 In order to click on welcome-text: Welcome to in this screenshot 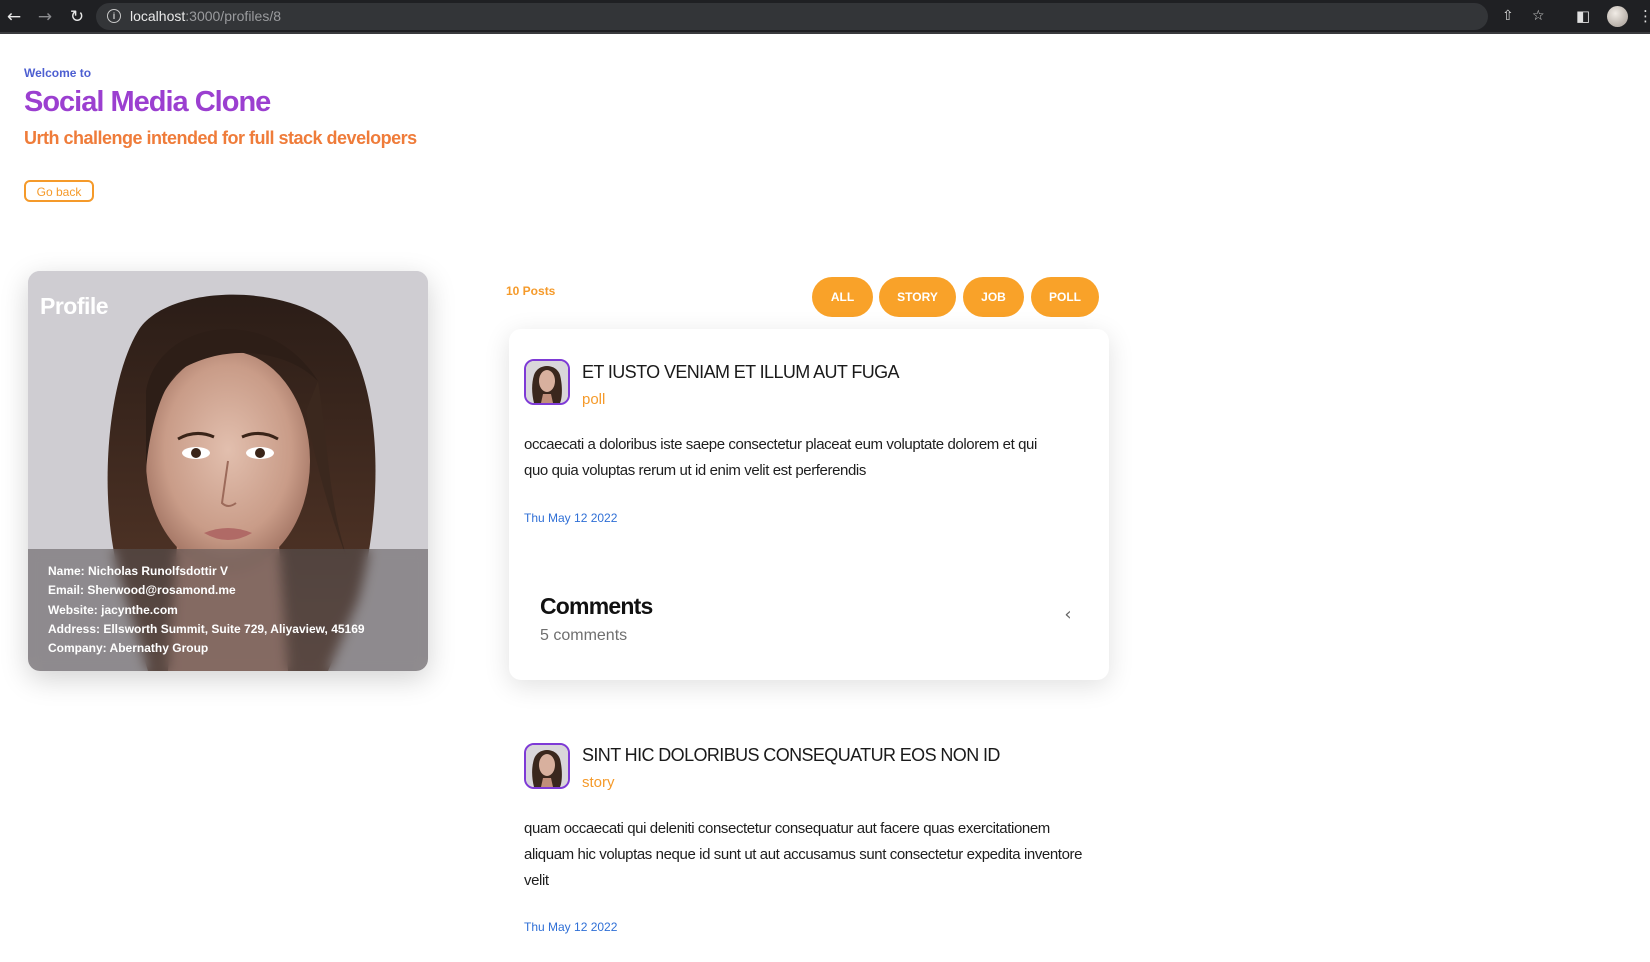, I will do `click(58, 73)`.